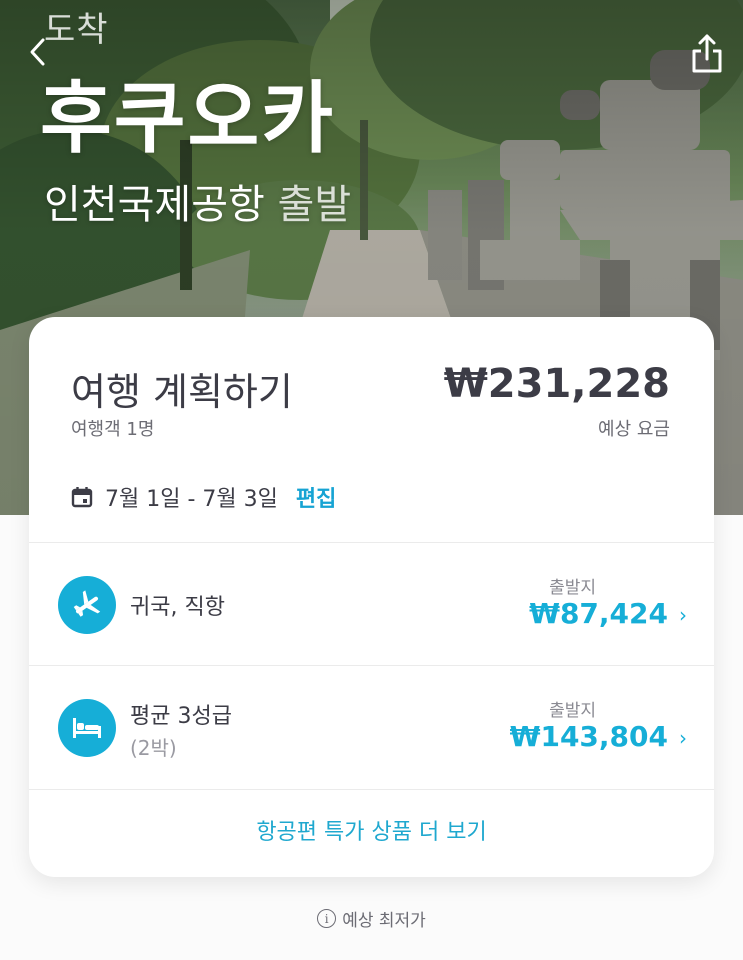 The image size is (743, 960). What do you see at coordinates (153, 748) in the screenshot?
I see `hotel-nights: (2박)` at bounding box center [153, 748].